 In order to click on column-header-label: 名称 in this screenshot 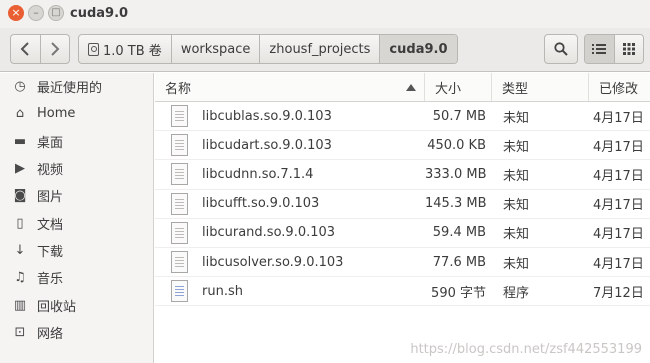, I will do `click(178, 89)`.